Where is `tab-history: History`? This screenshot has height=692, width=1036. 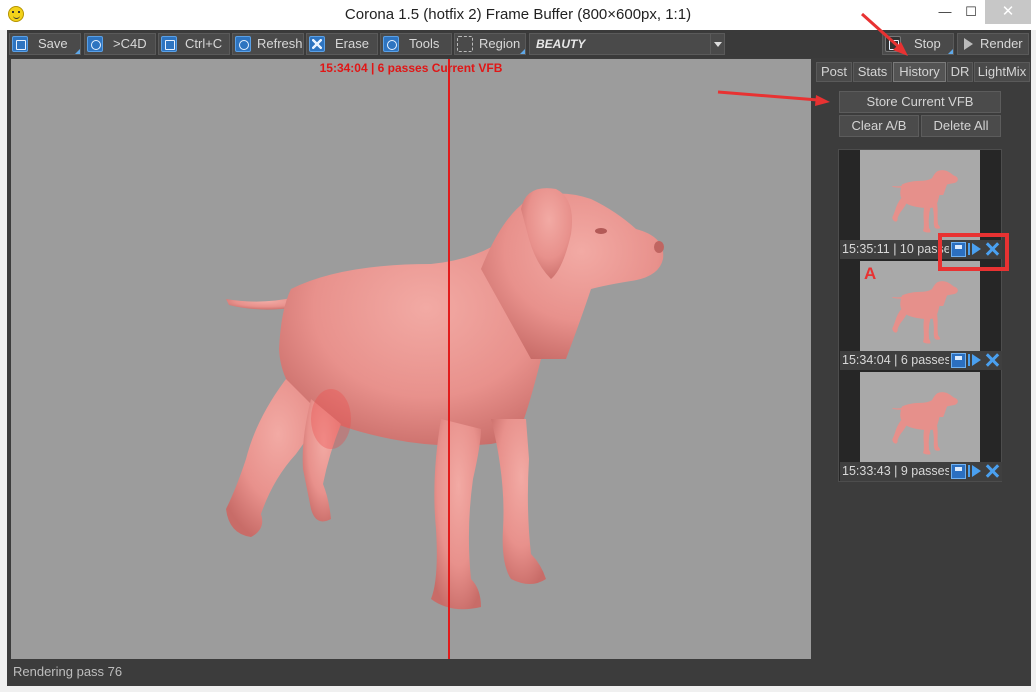
tab-history: History is located at coordinates (919, 72).